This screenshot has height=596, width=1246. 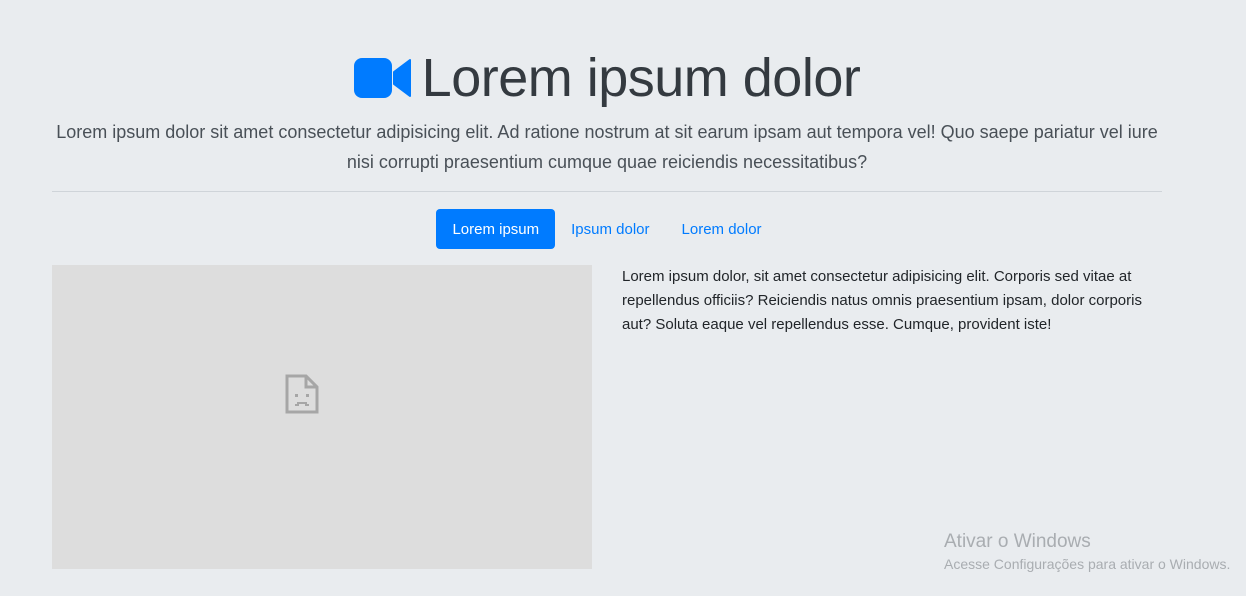 What do you see at coordinates (607, 191) in the screenshot?
I see `divider` at bounding box center [607, 191].